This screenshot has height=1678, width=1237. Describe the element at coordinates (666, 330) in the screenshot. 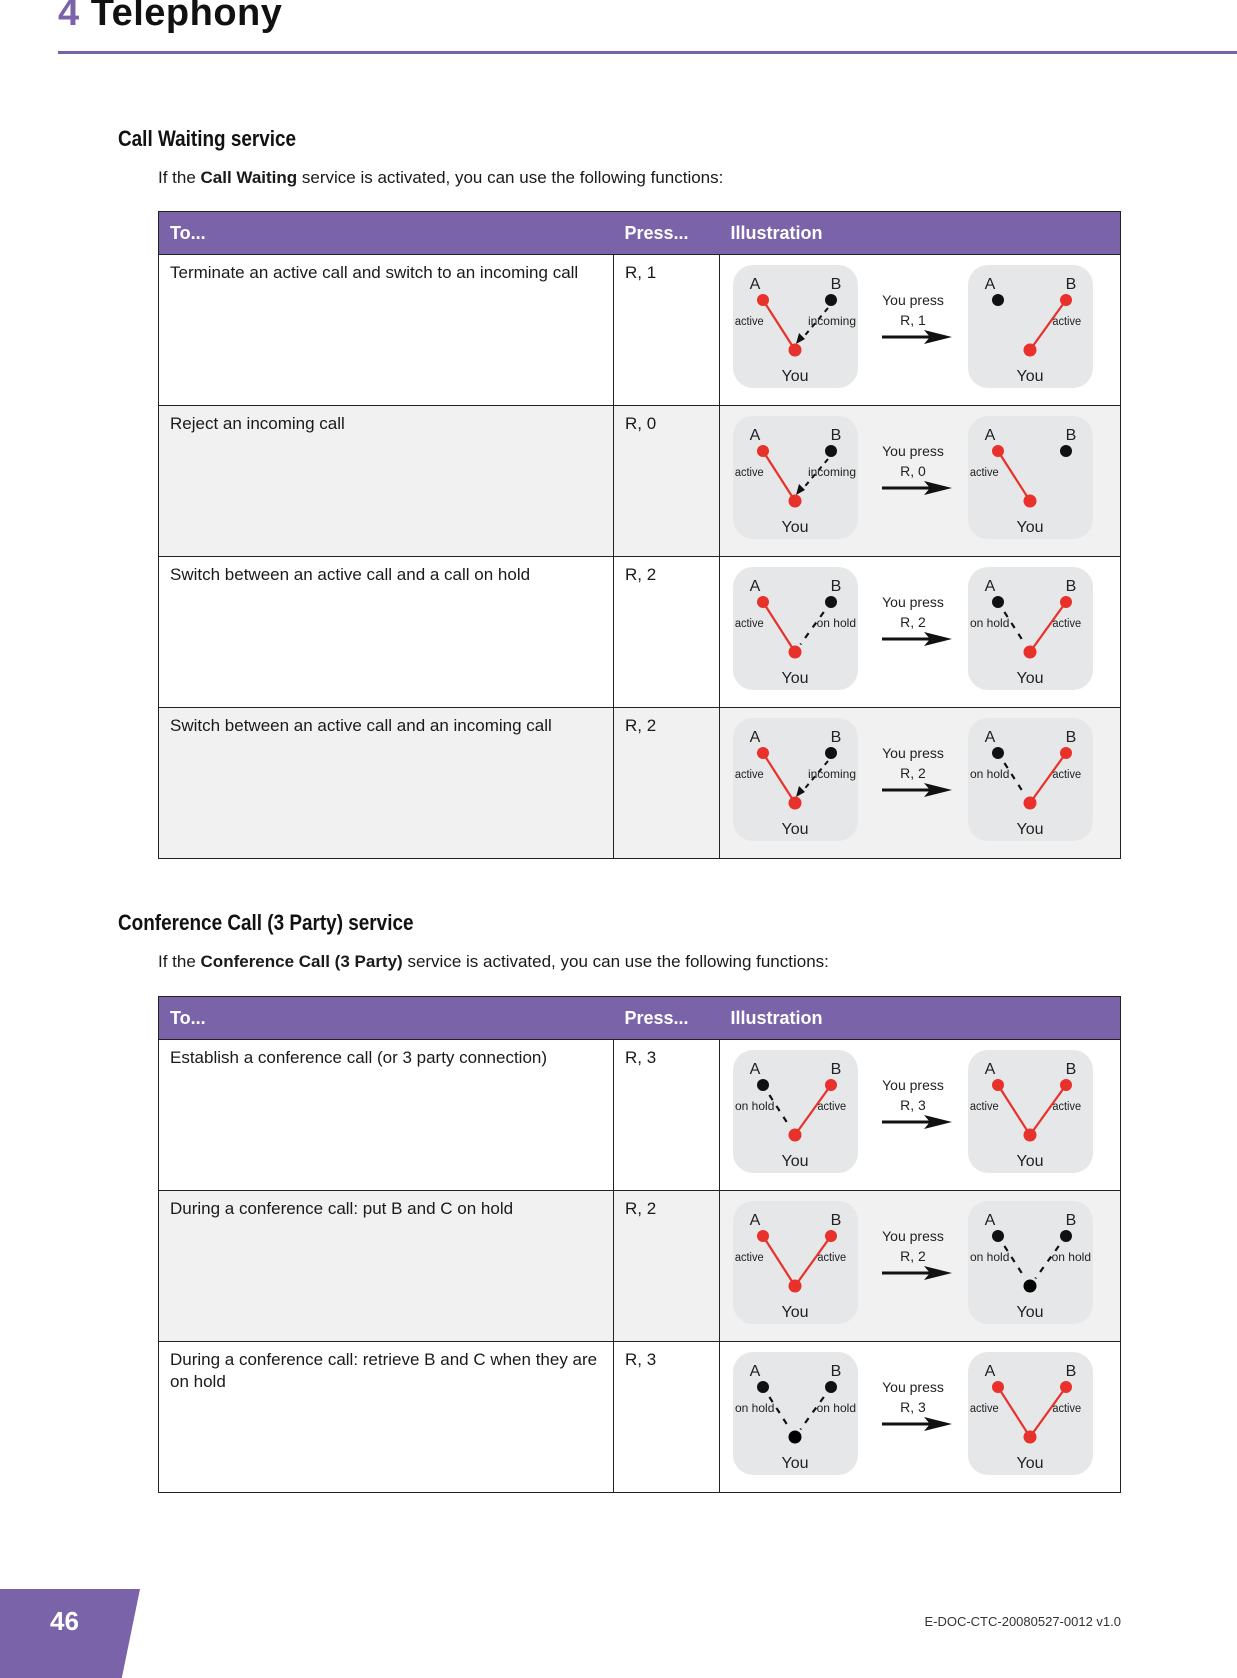

I see `cell-key-sequence: R, 1` at that location.